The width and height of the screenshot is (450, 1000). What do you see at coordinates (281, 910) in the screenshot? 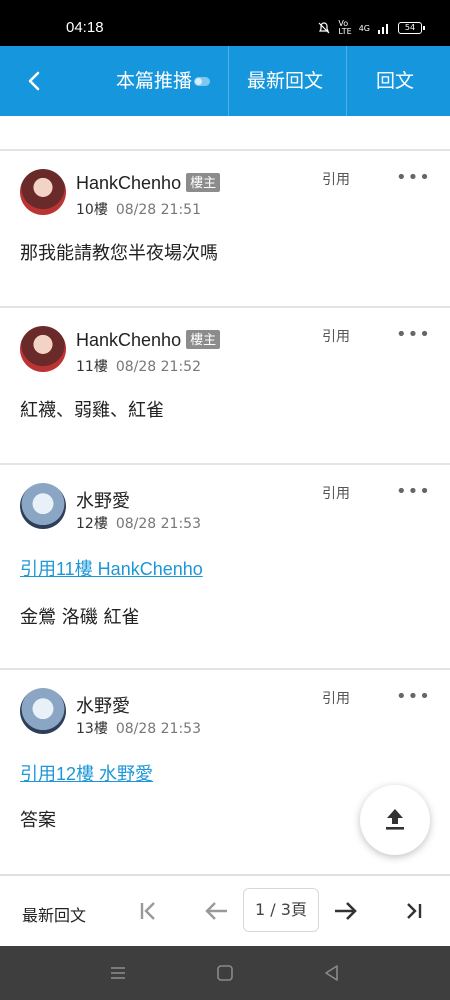
I see `page-indicator: 1 / 3頁` at bounding box center [281, 910].